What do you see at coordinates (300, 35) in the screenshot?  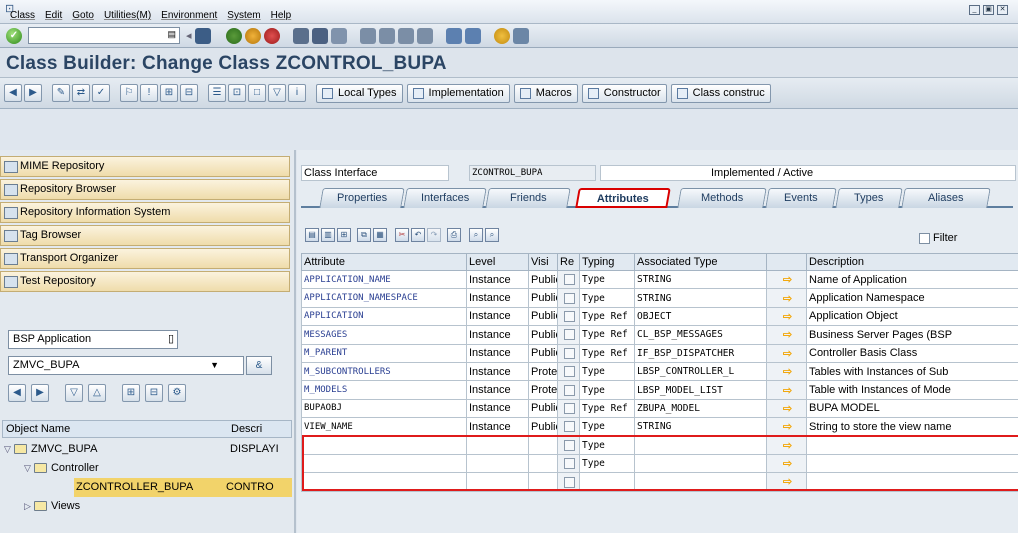 I see `print-icon` at bounding box center [300, 35].